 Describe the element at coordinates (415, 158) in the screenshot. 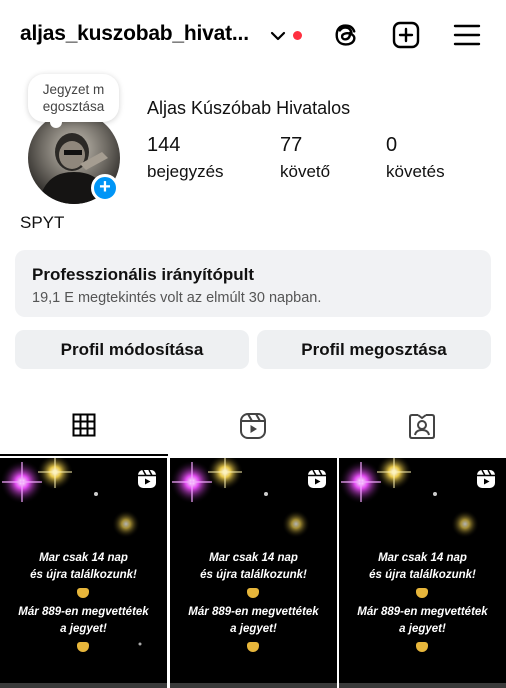

I see `stat-following: 0 követés` at that location.